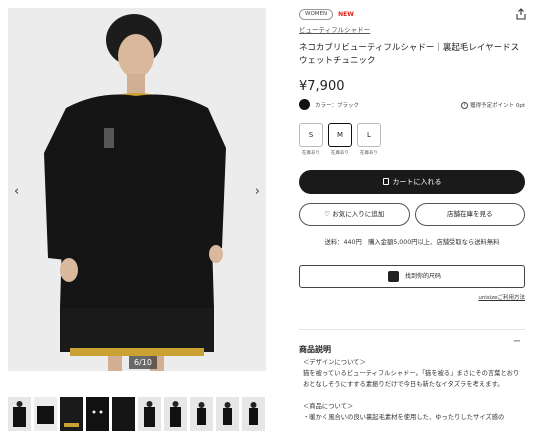 The image size is (533, 439). What do you see at coordinates (497, 106) in the screenshot?
I see `points-text: 獲得予定ポイント 0pt` at bounding box center [497, 106].